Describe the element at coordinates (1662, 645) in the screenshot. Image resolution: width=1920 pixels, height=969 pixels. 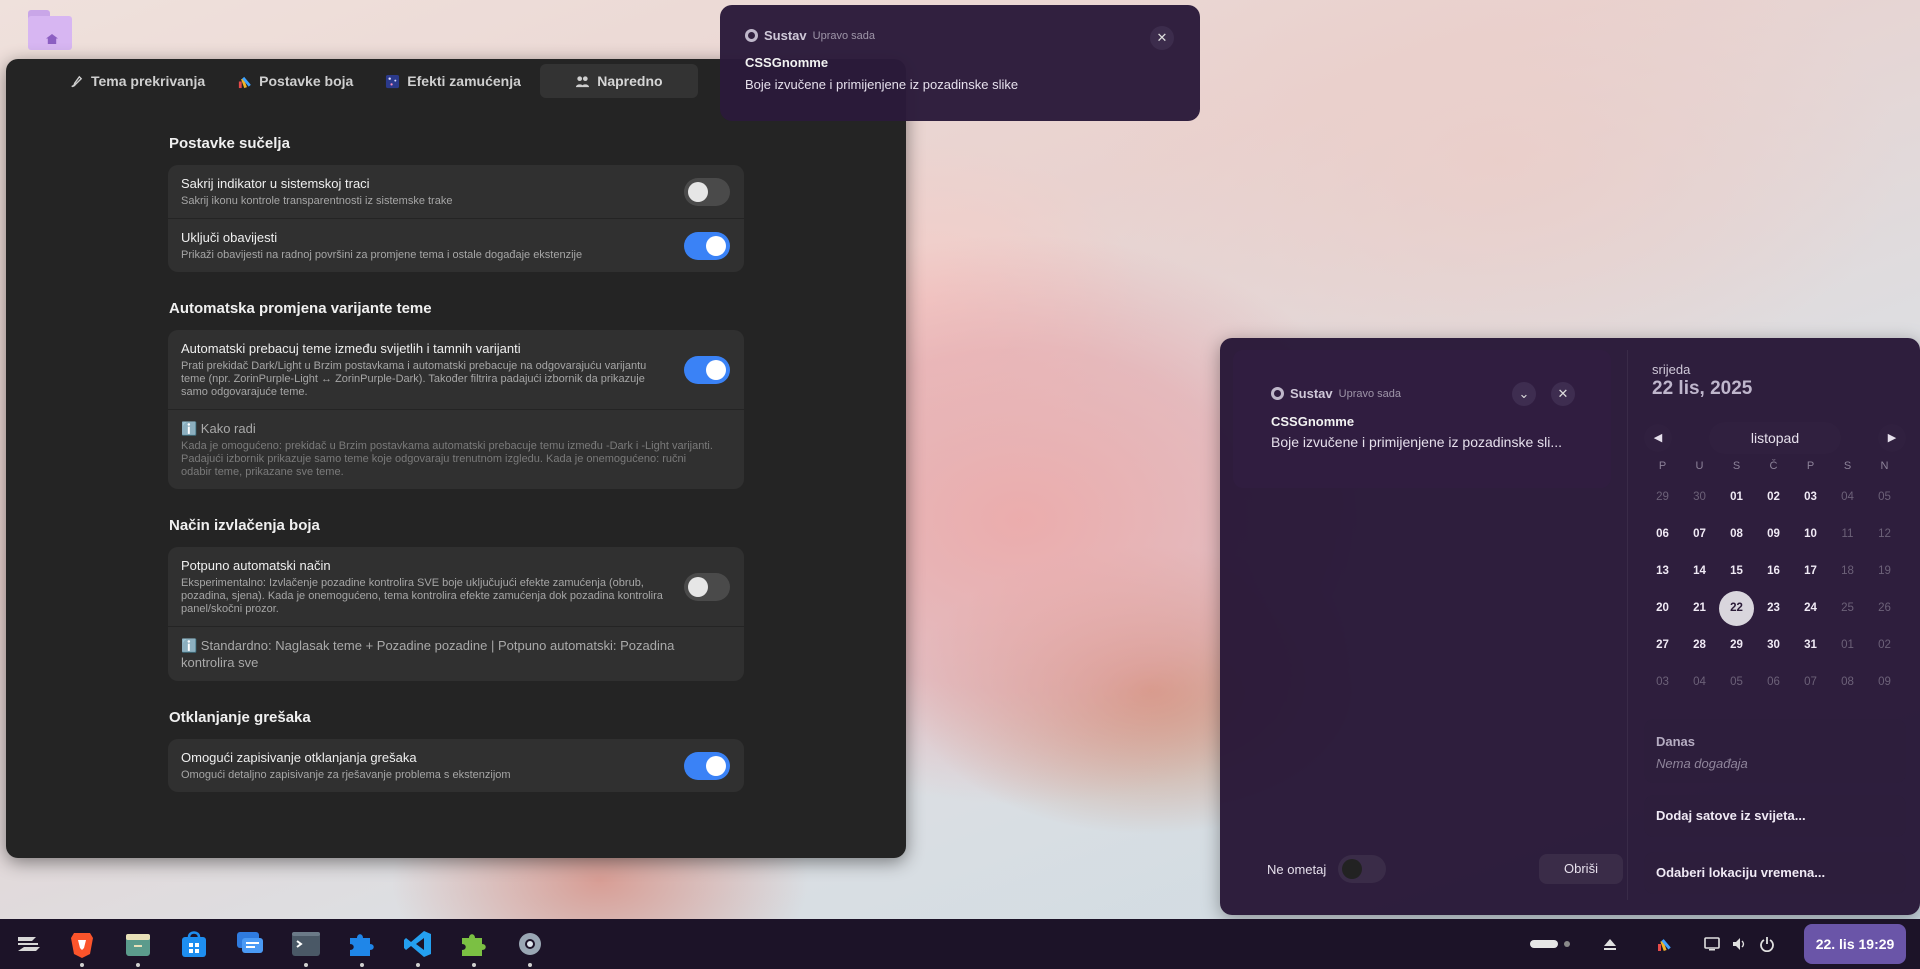
I see `calendar-day: 27` at that location.